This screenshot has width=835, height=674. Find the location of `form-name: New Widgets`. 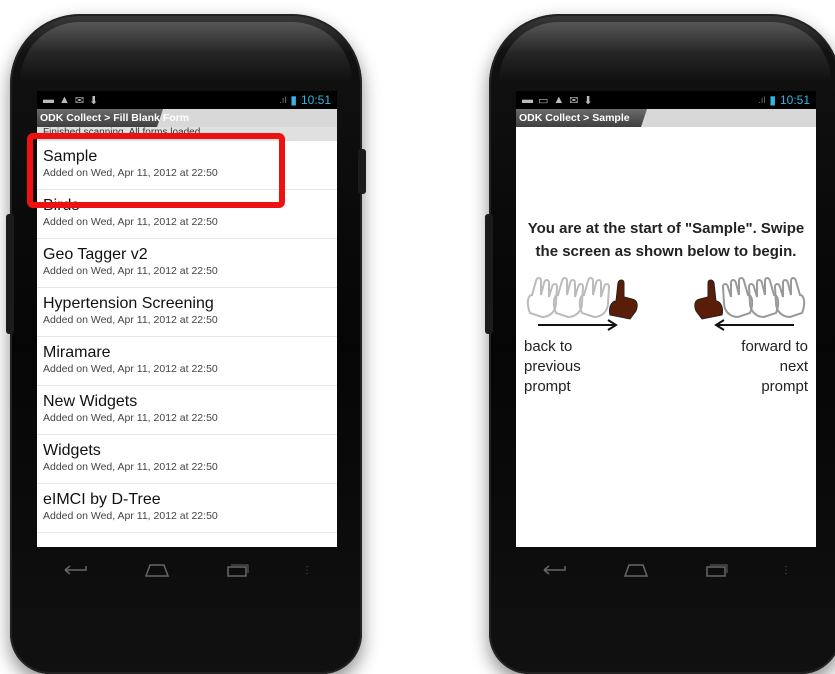

form-name: New Widgets is located at coordinates (90, 401).